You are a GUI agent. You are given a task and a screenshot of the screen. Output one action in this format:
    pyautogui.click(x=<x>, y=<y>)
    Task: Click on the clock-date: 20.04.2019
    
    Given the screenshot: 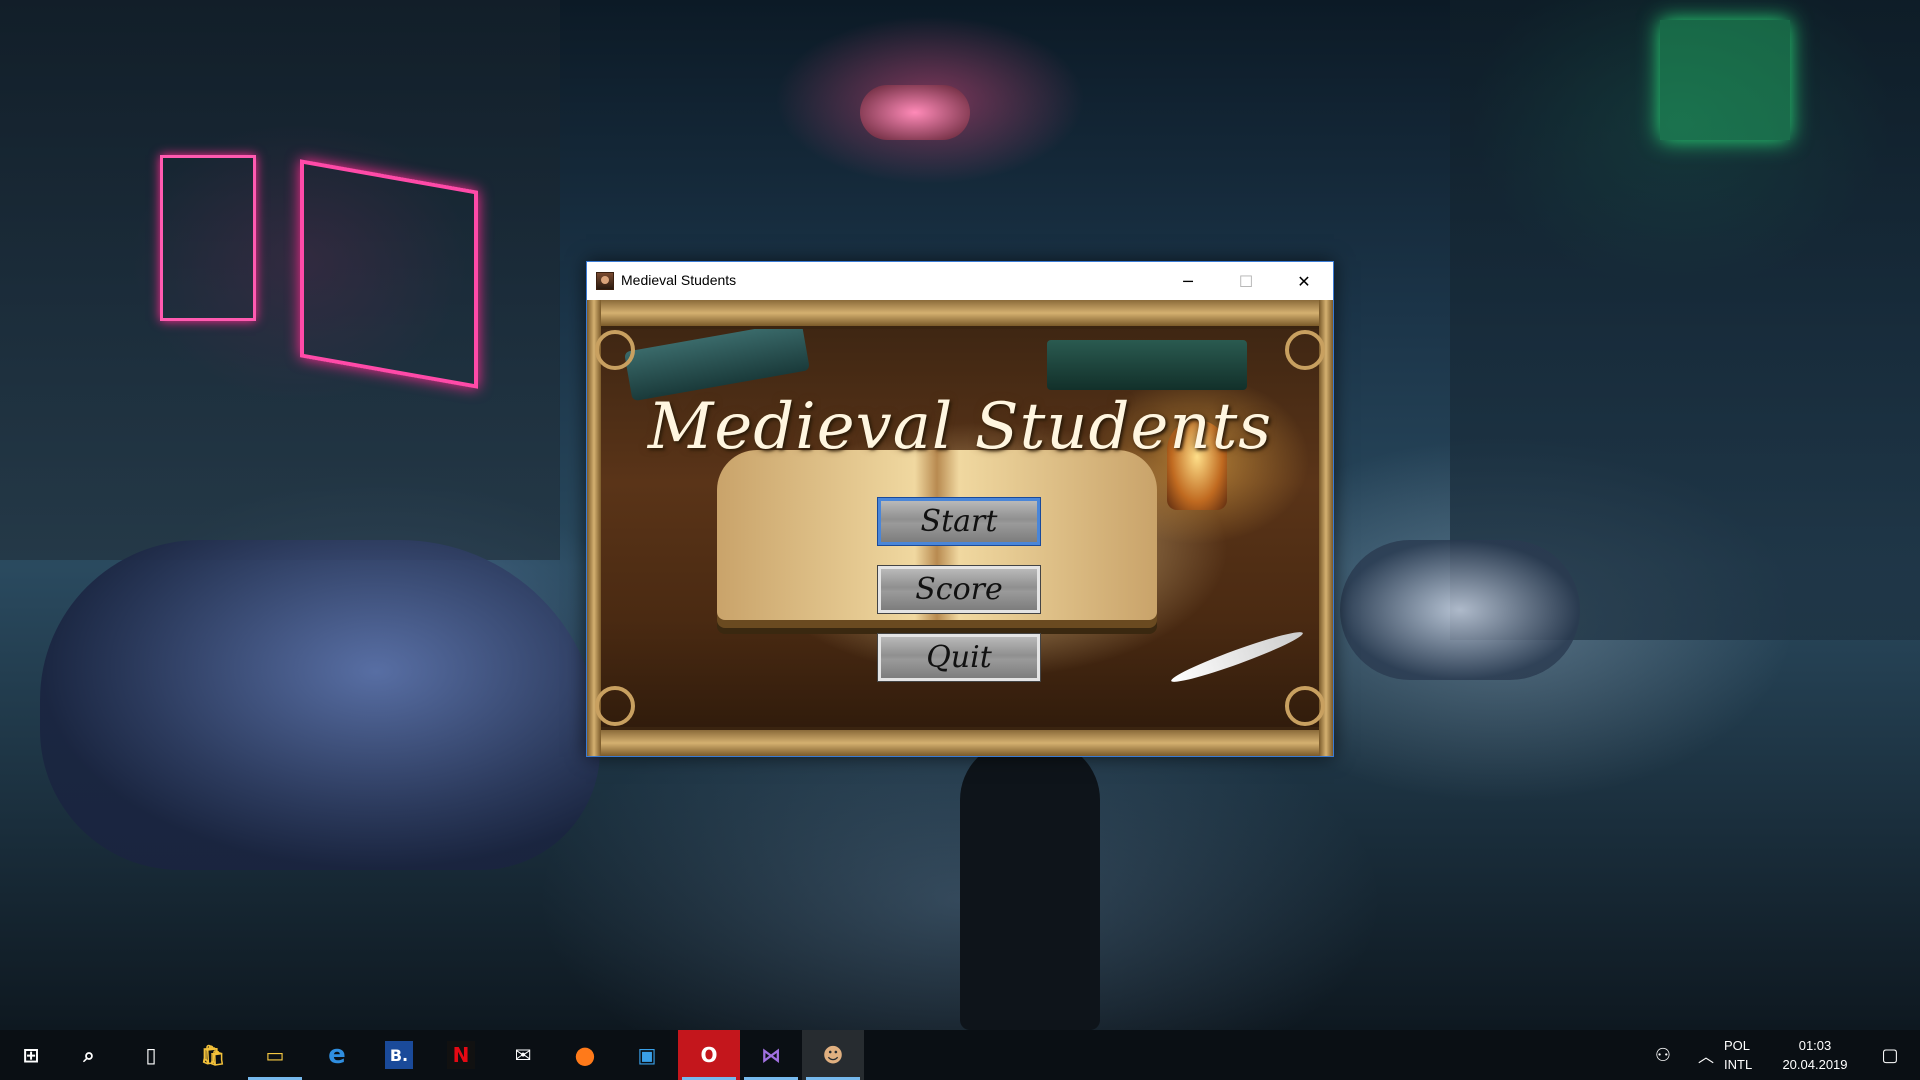 What is the action you would take?
    pyautogui.click(x=1815, y=1064)
    